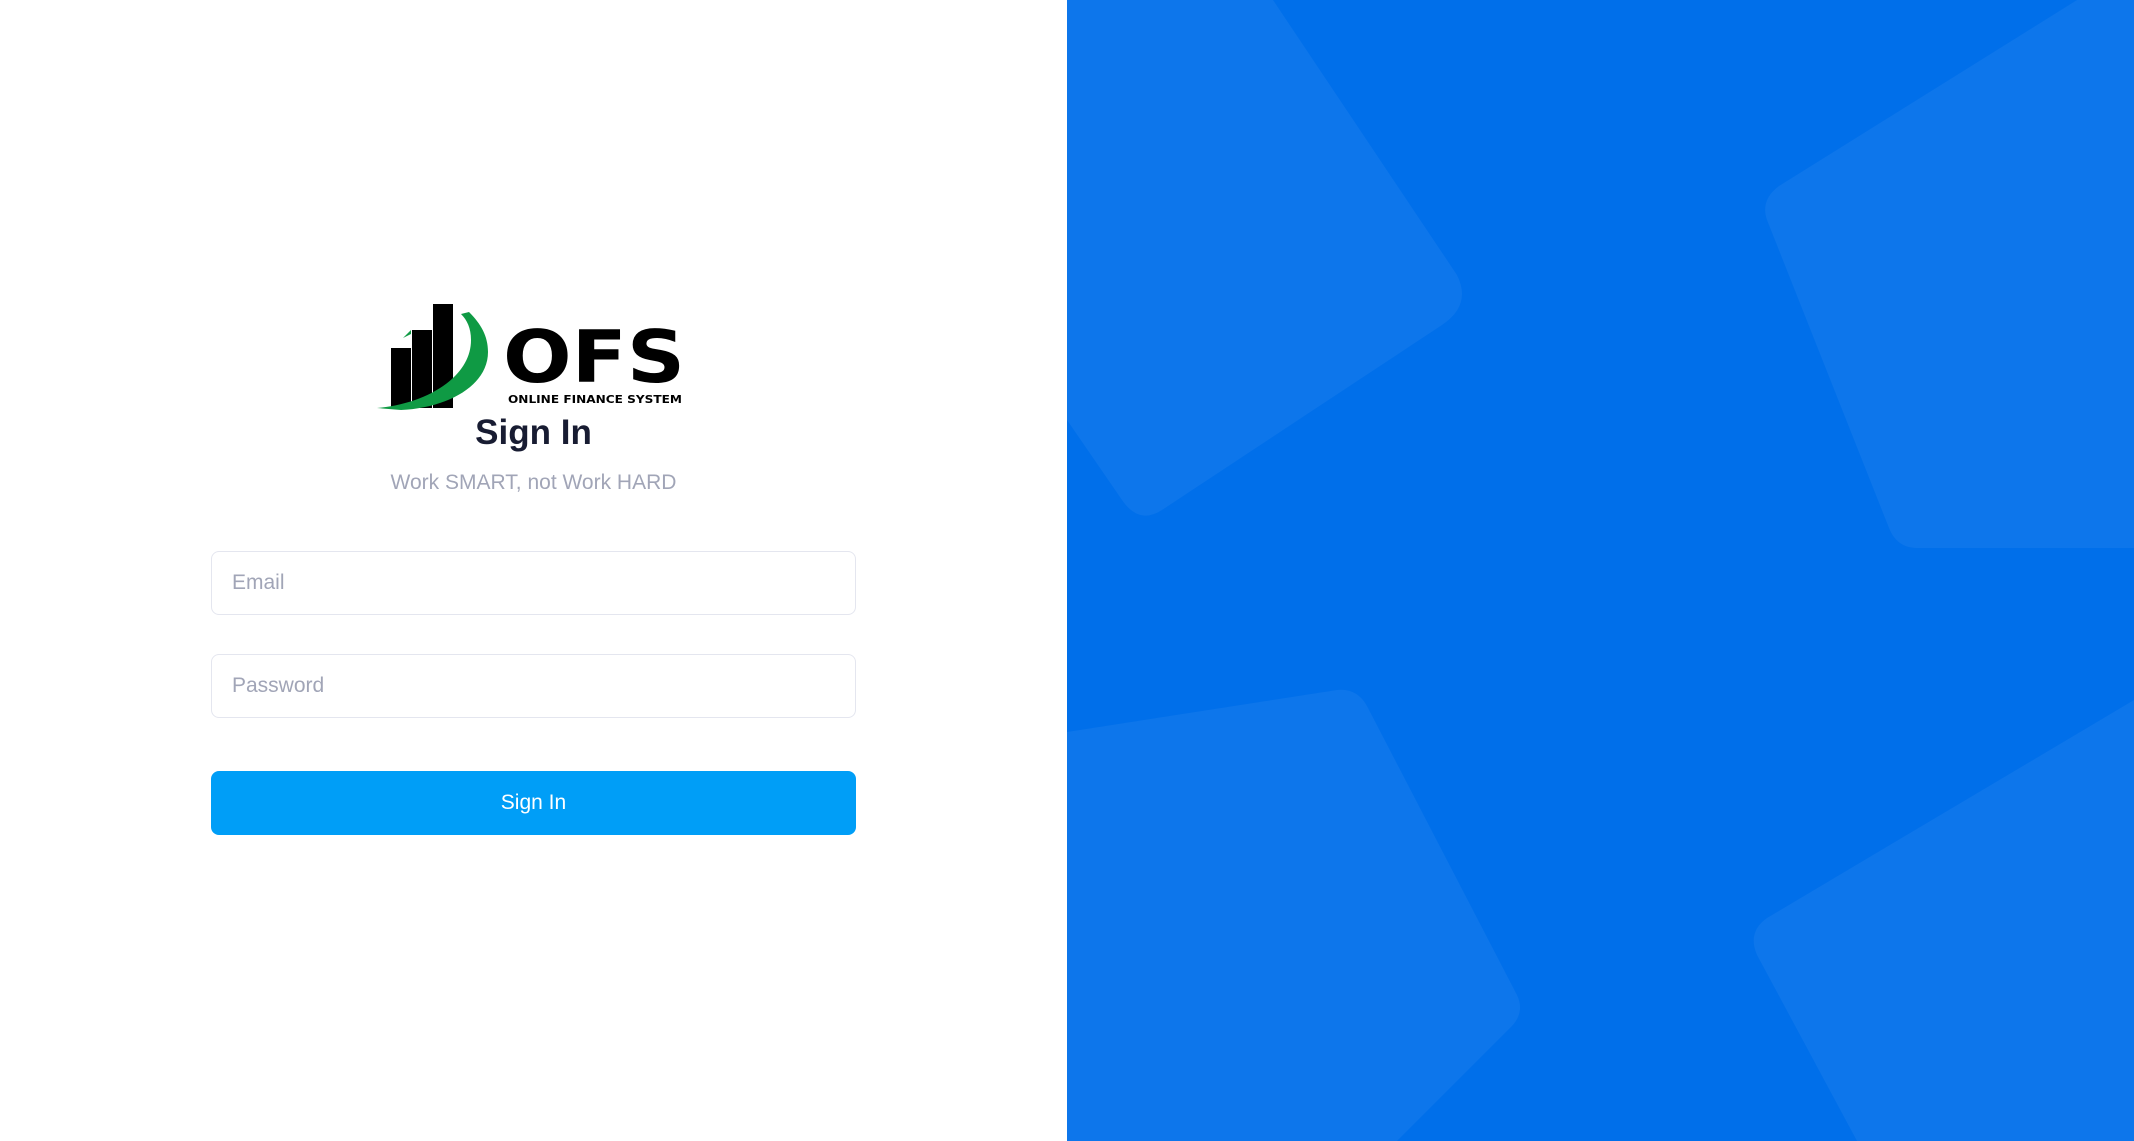 This screenshot has width=2134, height=1141. Describe the element at coordinates (533, 432) in the screenshot. I see `page-title: Sign In` at that location.